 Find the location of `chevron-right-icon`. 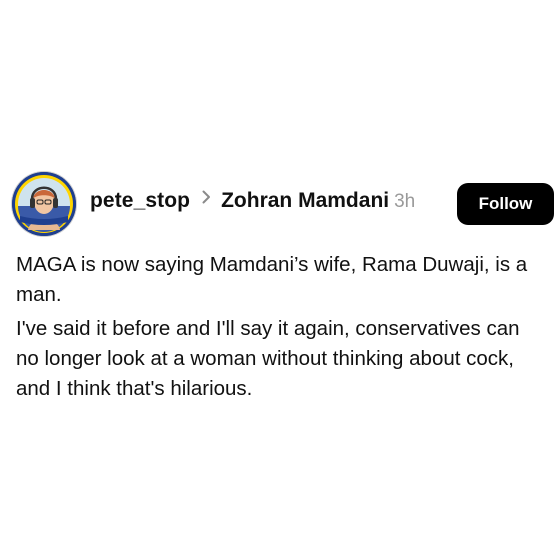

chevron-right-icon is located at coordinates (206, 199).